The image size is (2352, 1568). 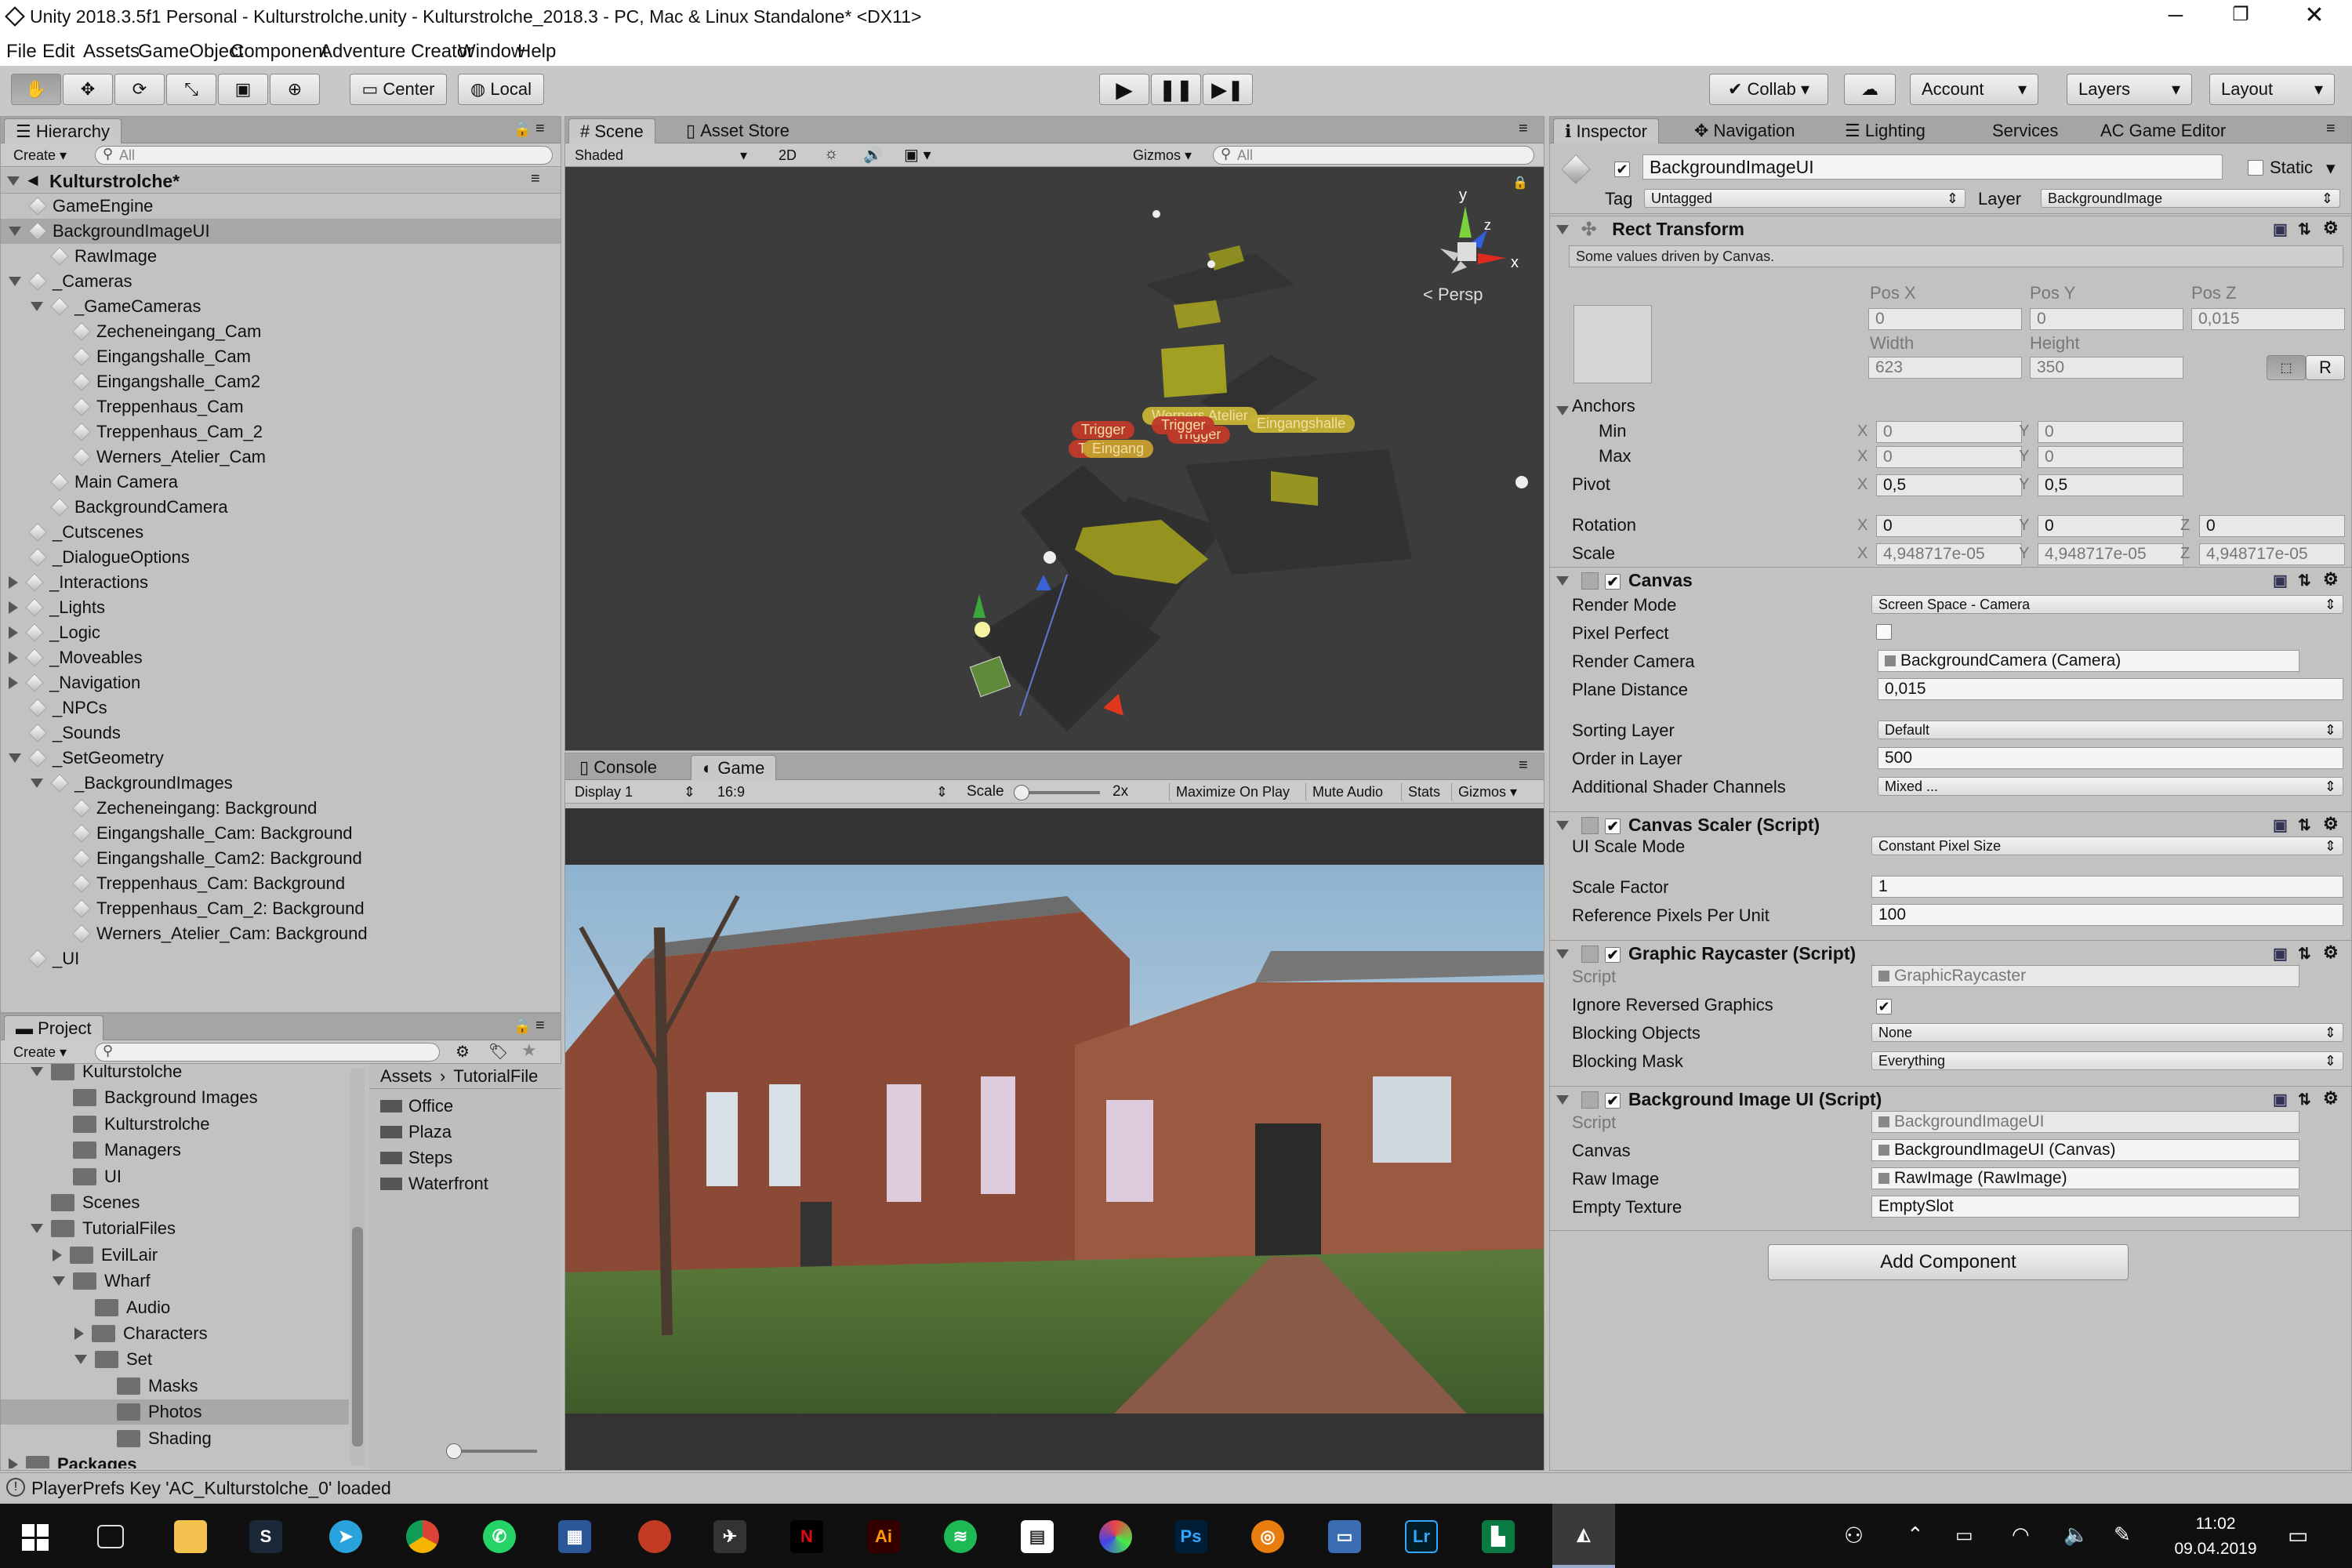 I want to click on bgui-canvas-field: BackgroundImageUI (Canvas)◎, so click(x=2085, y=1150).